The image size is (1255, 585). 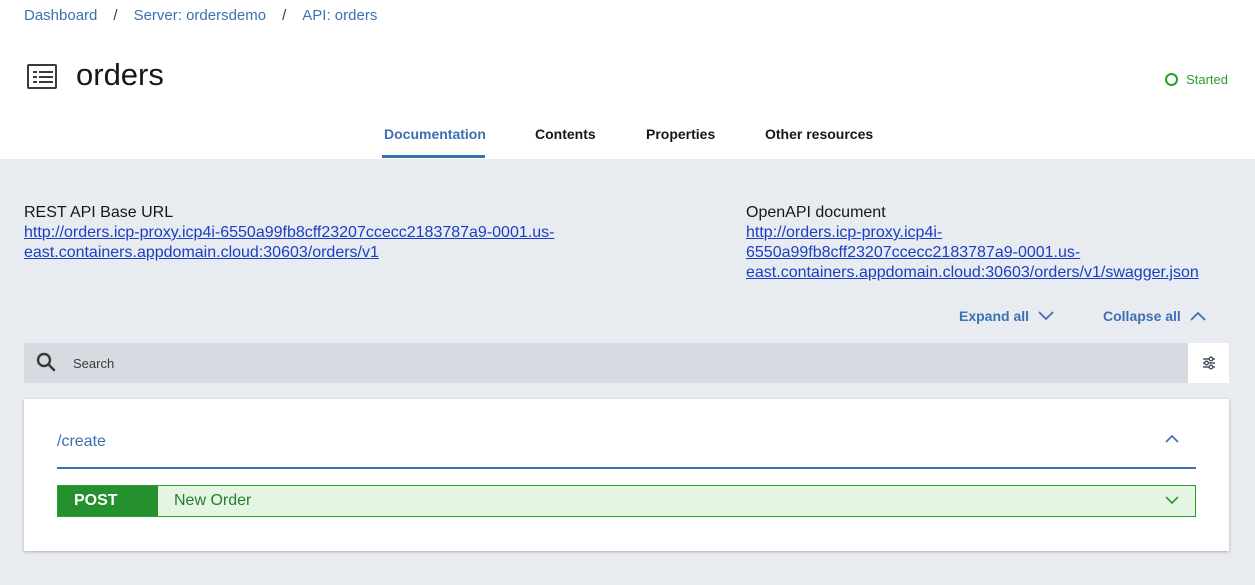 I want to click on expand-all-button: Expand all, so click(x=1007, y=316).